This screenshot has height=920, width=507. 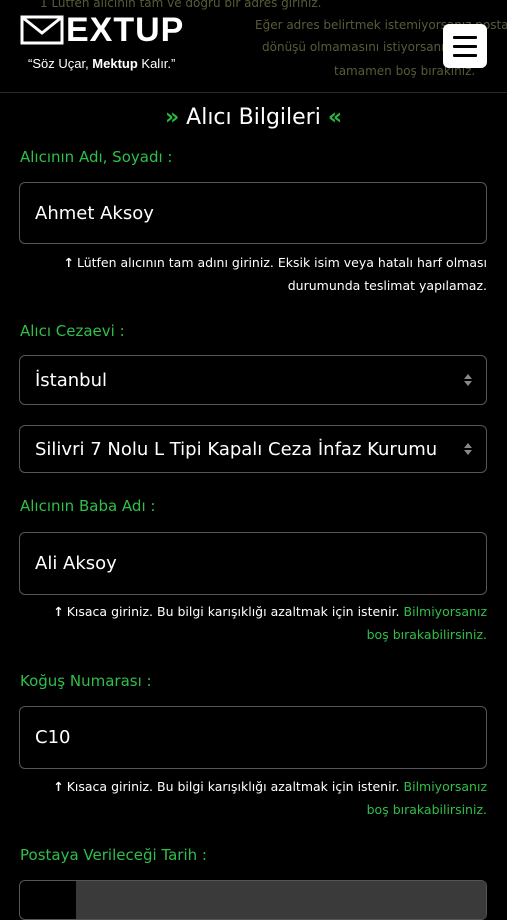 What do you see at coordinates (172, 117) in the screenshot?
I see `double-chevron-right-icon: »` at bounding box center [172, 117].